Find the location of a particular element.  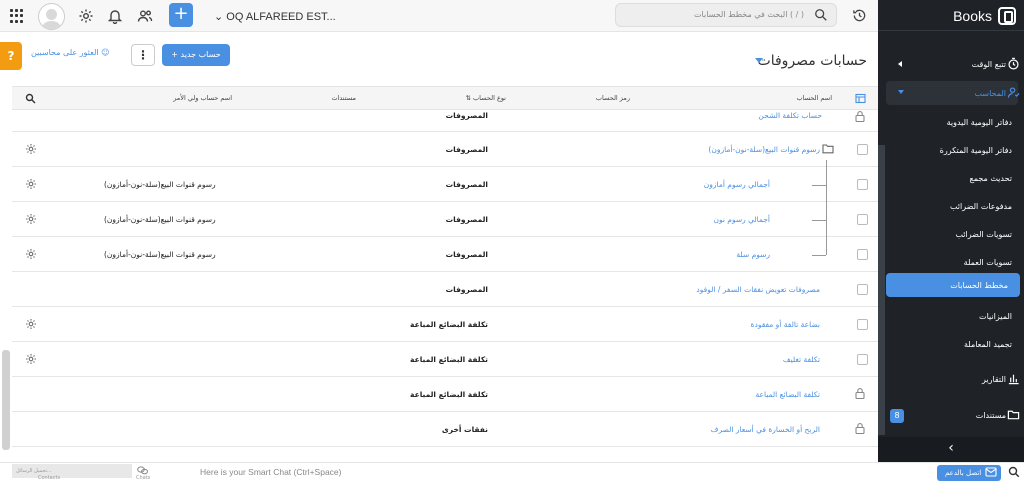

account-name-link: حساب تكلفة الشحن is located at coordinates (790, 115).